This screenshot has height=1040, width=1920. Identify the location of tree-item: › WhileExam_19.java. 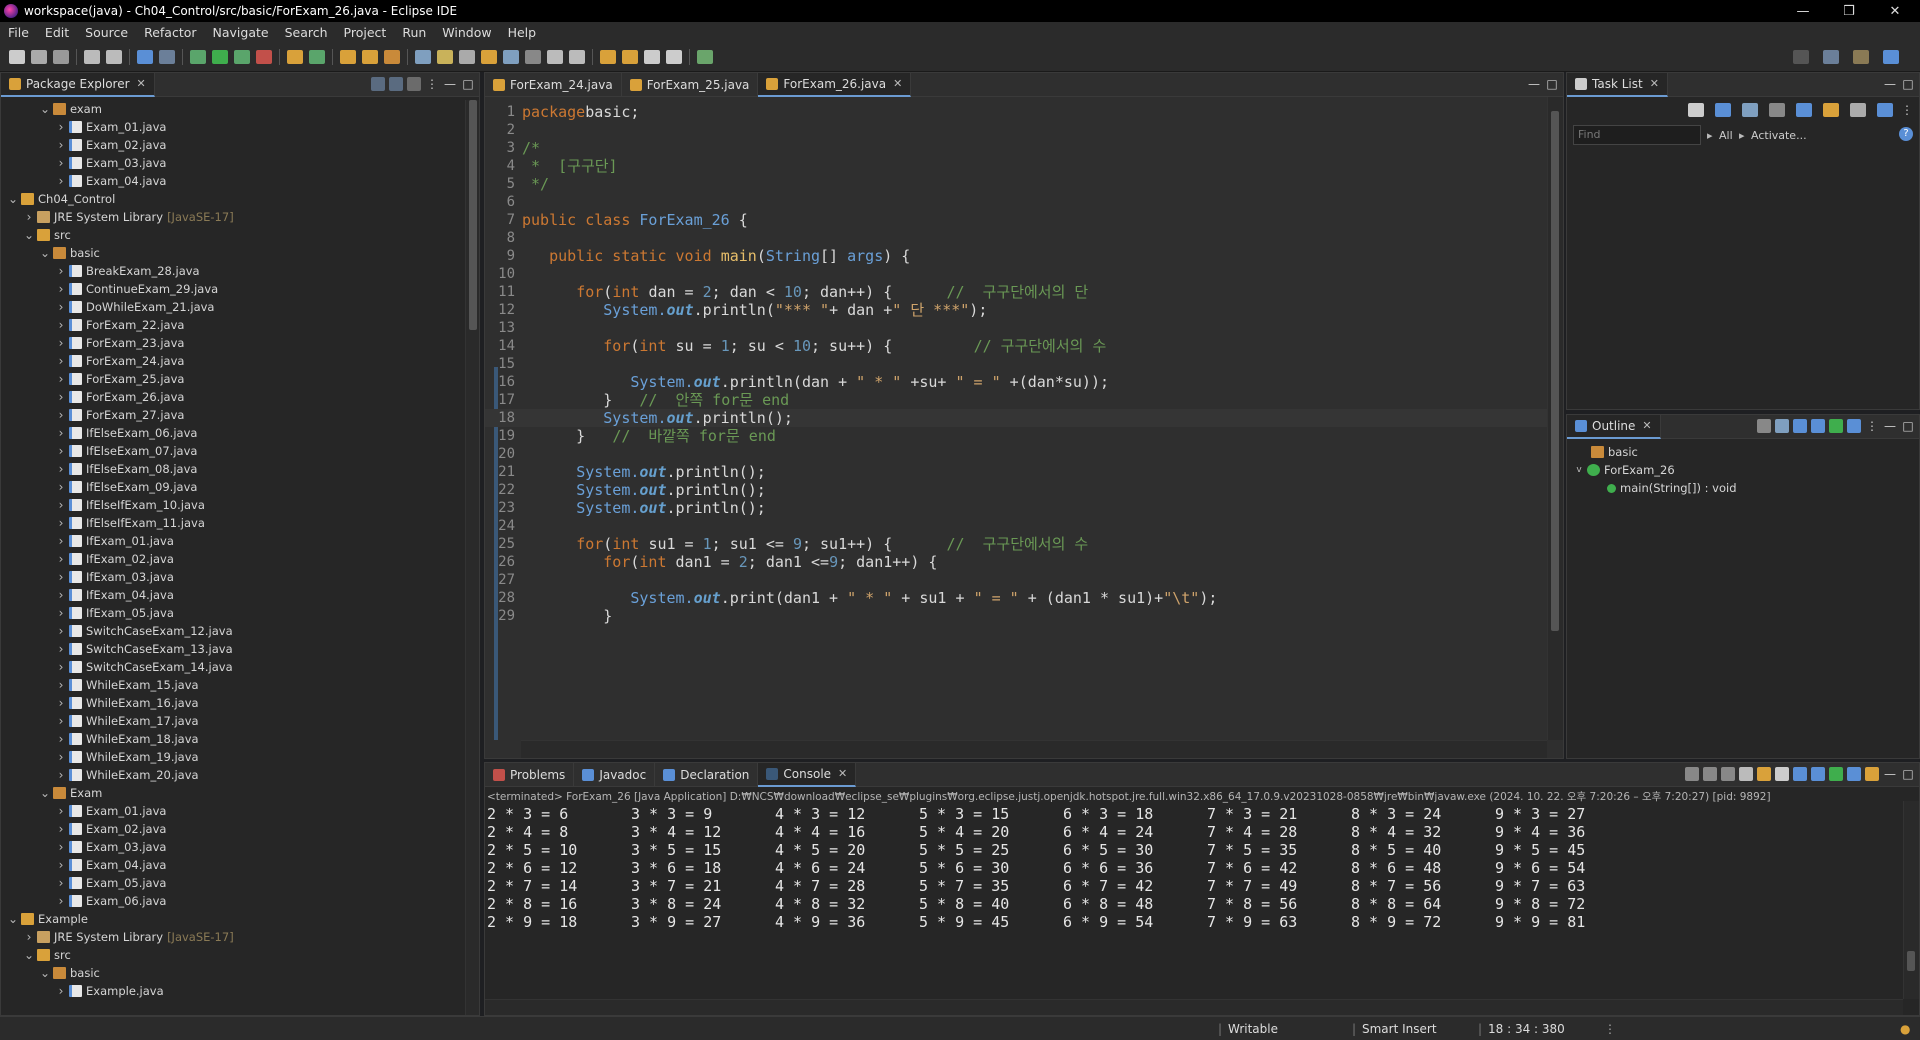
(233, 757).